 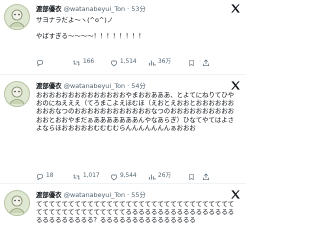 I want to click on tweet-time: 55分, so click(x=138, y=195).